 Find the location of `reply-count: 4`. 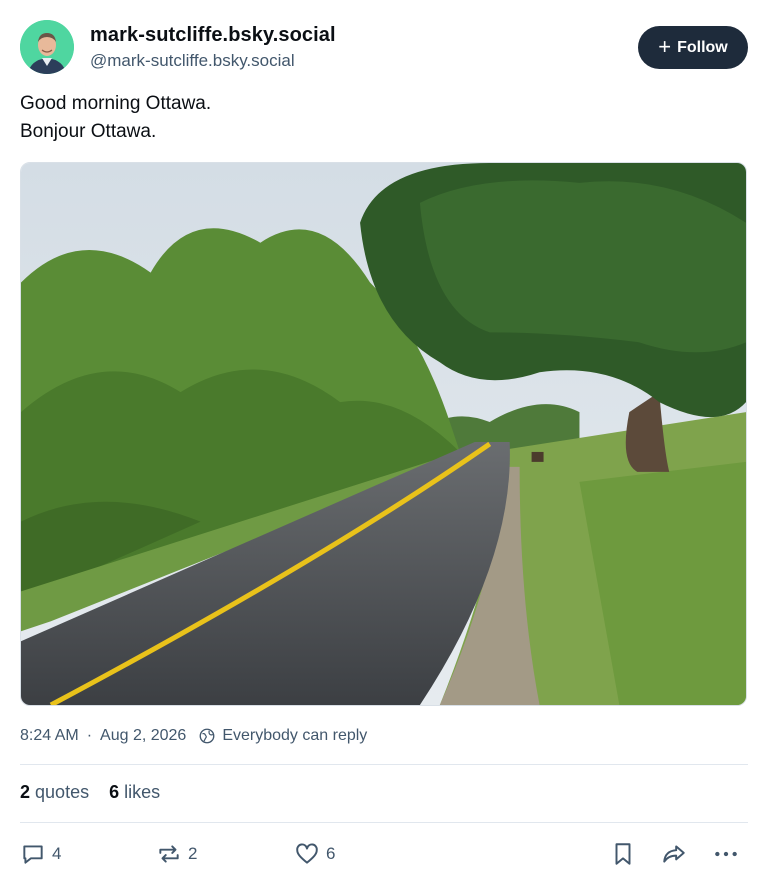

reply-count: 4 is located at coordinates (57, 853).